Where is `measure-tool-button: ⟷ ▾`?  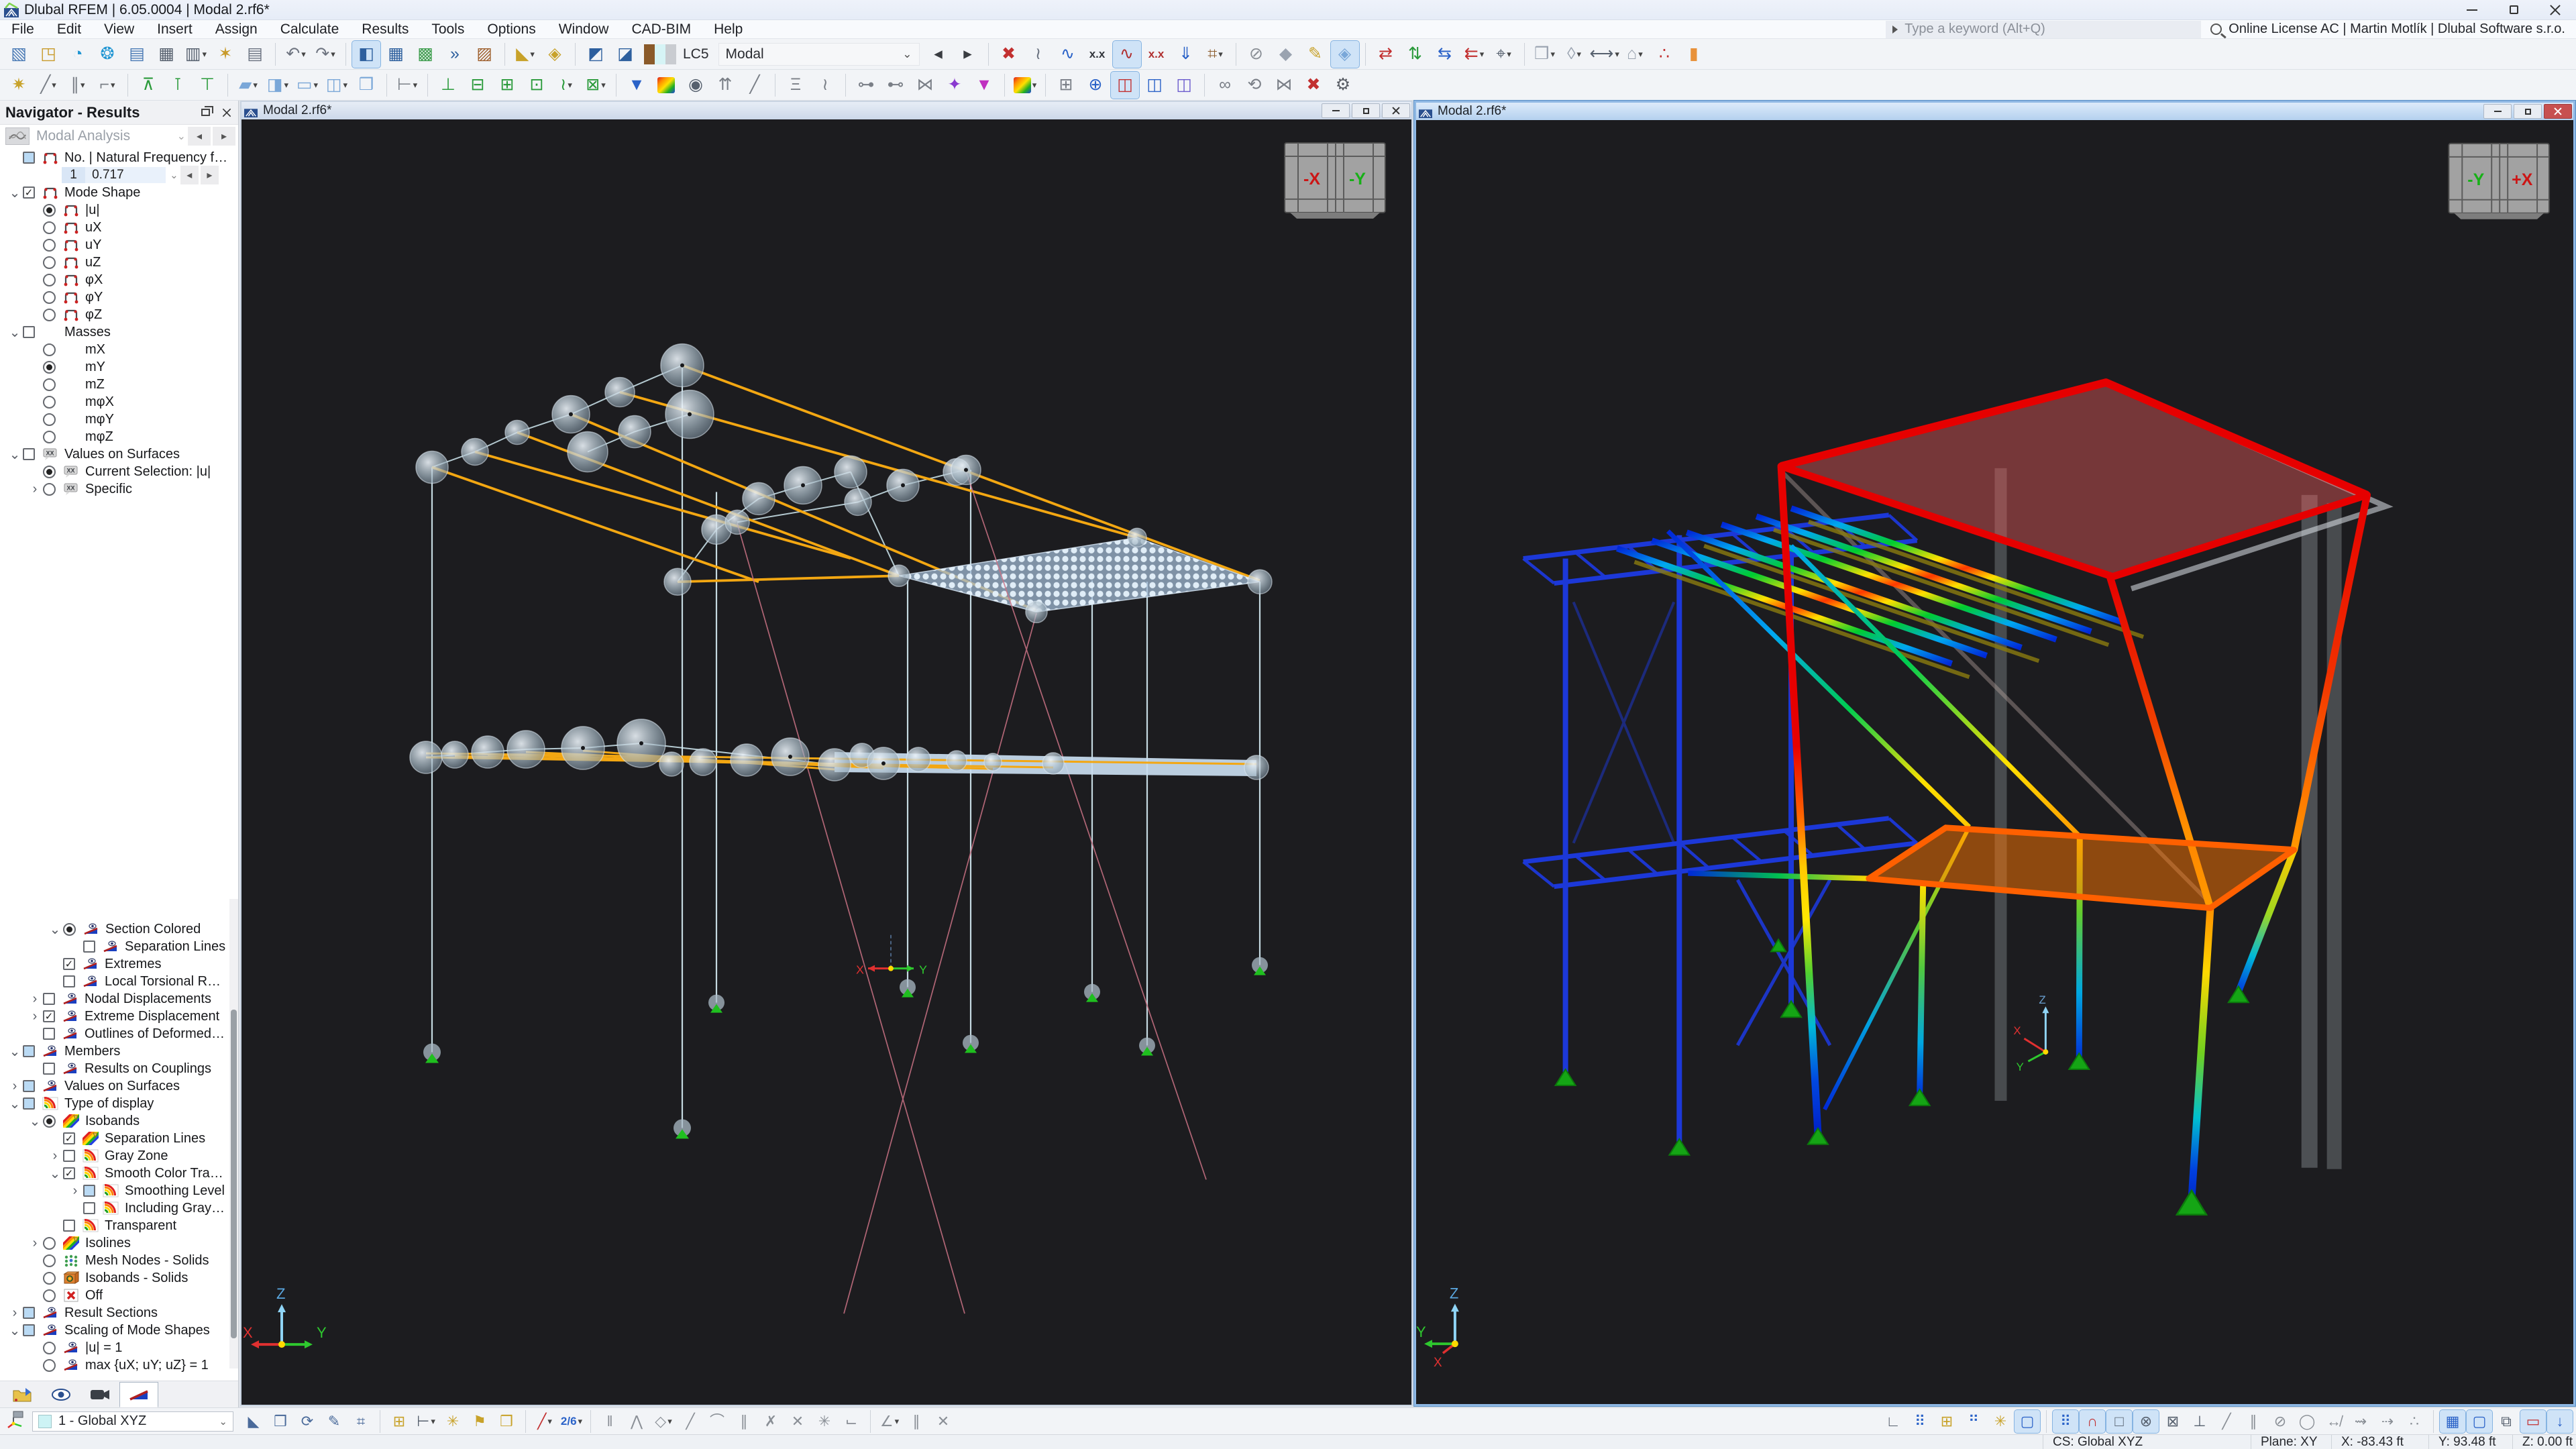 measure-tool-button: ⟷ ▾ is located at coordinates (1604, 54).